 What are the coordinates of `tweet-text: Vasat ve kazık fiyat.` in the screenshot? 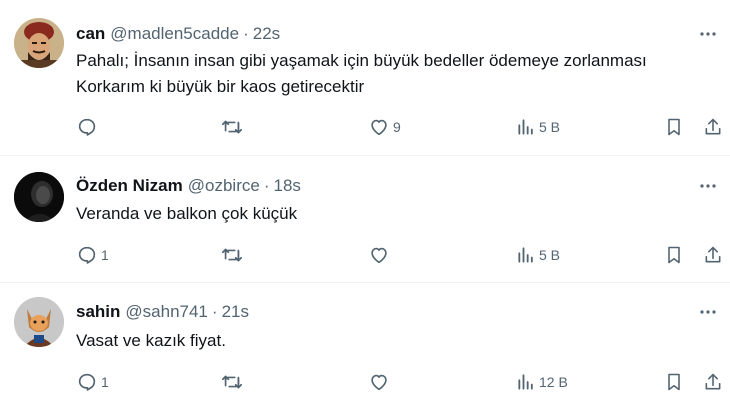 It's located at (151, 341).